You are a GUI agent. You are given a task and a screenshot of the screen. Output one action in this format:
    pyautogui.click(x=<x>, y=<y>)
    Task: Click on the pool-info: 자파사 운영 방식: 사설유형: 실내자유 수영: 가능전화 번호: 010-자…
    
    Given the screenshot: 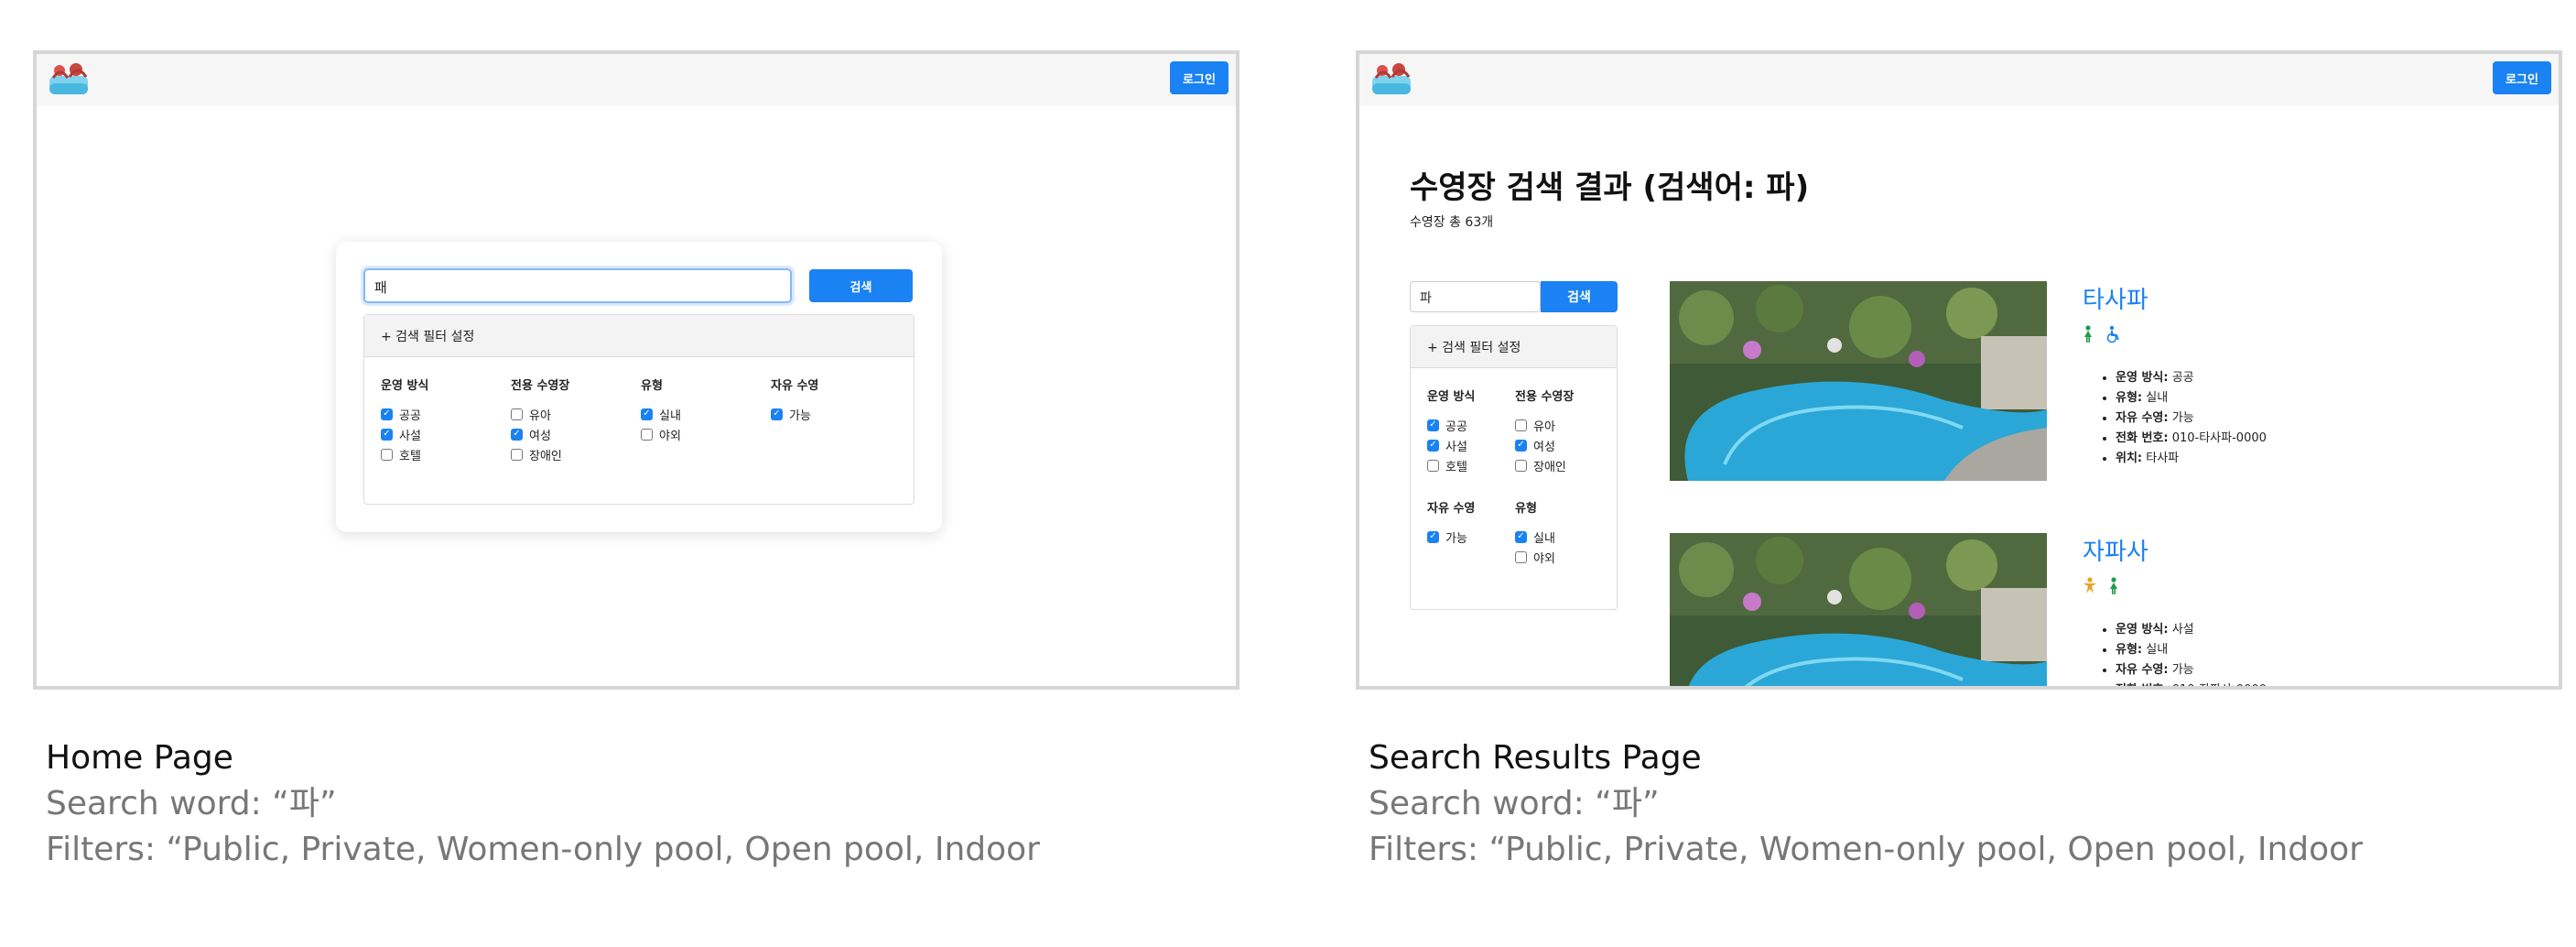 What is the action you would take?
    pyautogui.click(x=2175, y=609)
    